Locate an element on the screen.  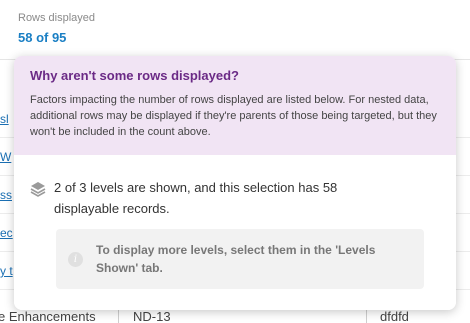
table-cell-link: sl is located at coordinates (4, 119).